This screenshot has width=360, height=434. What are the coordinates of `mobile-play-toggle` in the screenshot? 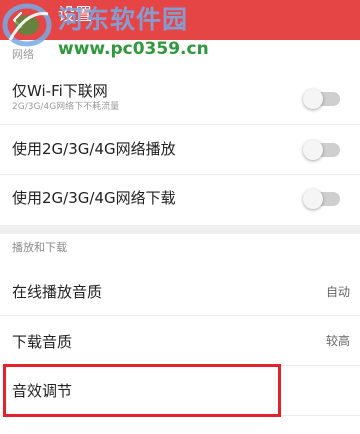 It's located at (321, 150).